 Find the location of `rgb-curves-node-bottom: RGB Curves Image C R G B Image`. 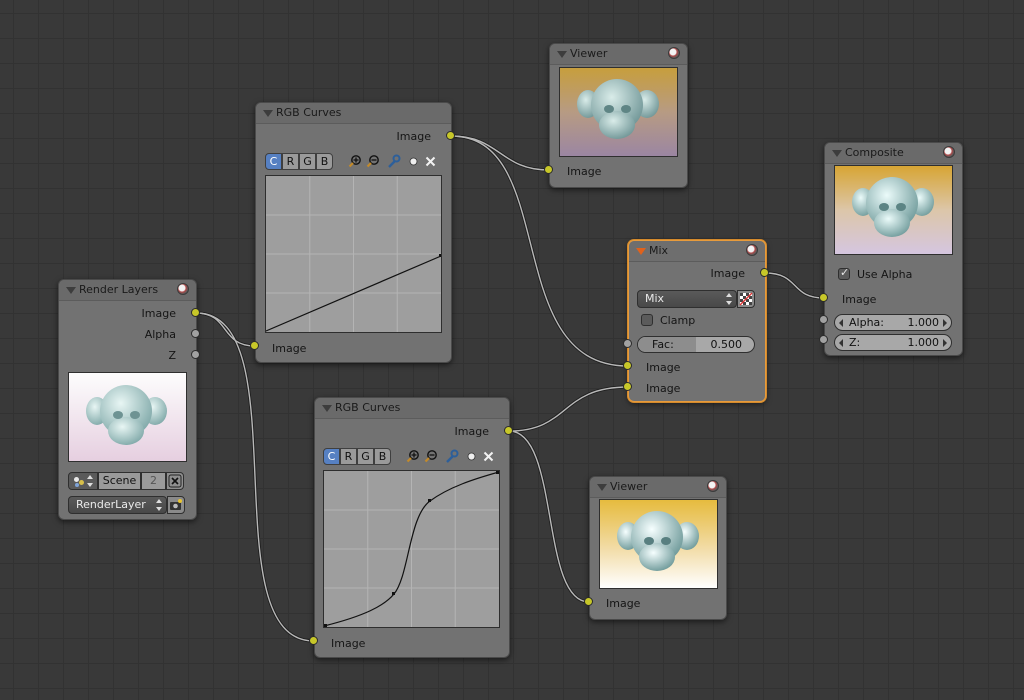

rgb-curves-node-bottom: RGB Curves Image C R G B Image is located at coordinates (412, 527).